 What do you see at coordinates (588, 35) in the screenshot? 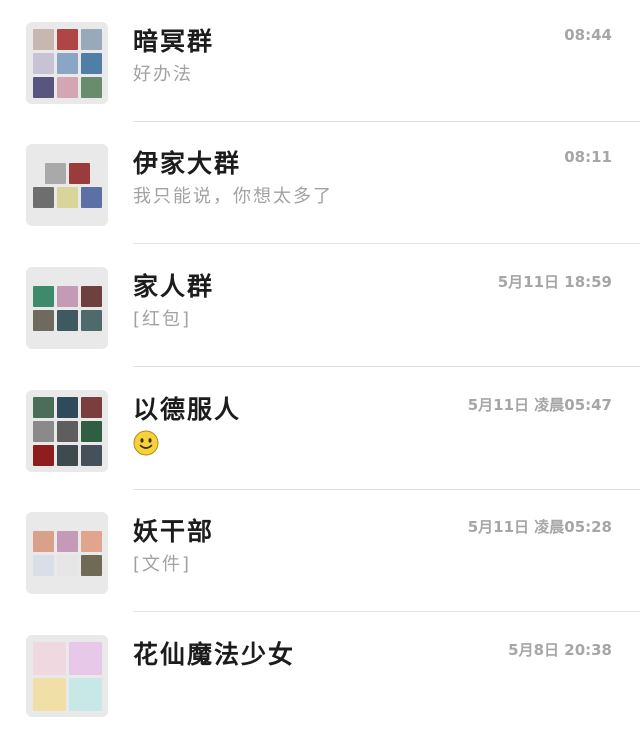
I see `last-message-time: 08:44` at bounding box center [588, 35].